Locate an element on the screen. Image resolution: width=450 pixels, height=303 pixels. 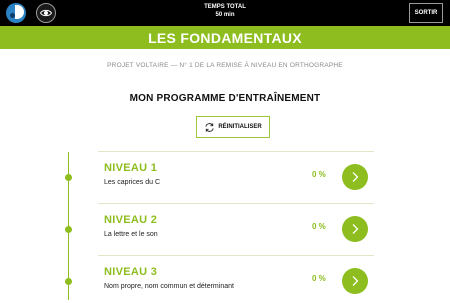
refresh-icon is located at coordinates (209, 127).